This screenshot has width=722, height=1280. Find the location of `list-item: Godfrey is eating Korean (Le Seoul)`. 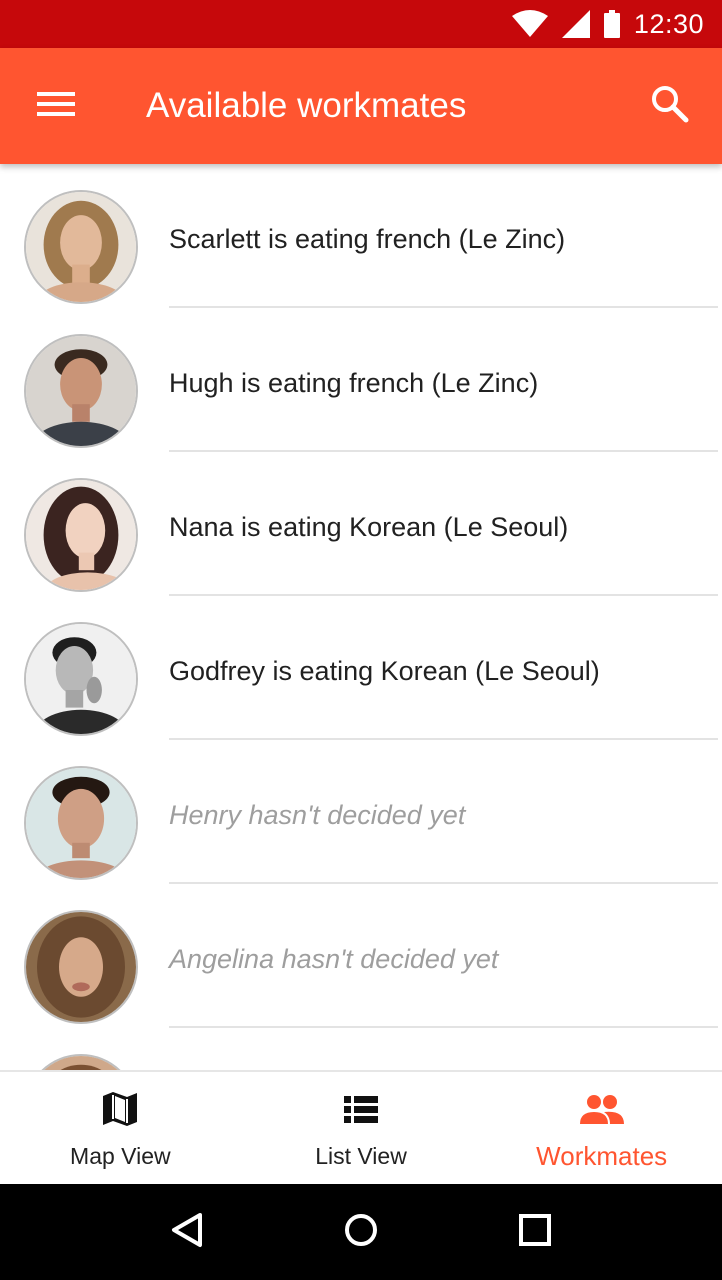

list-item: Godfrey is eating Korean (Le Seoul) is located at coordinates (361, 668).